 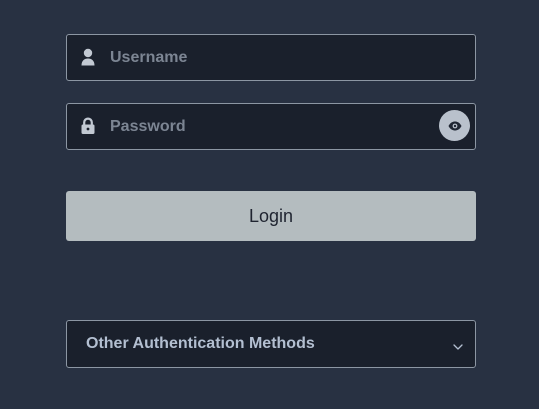 I want to click on password-input, so click(x=270, y=126).